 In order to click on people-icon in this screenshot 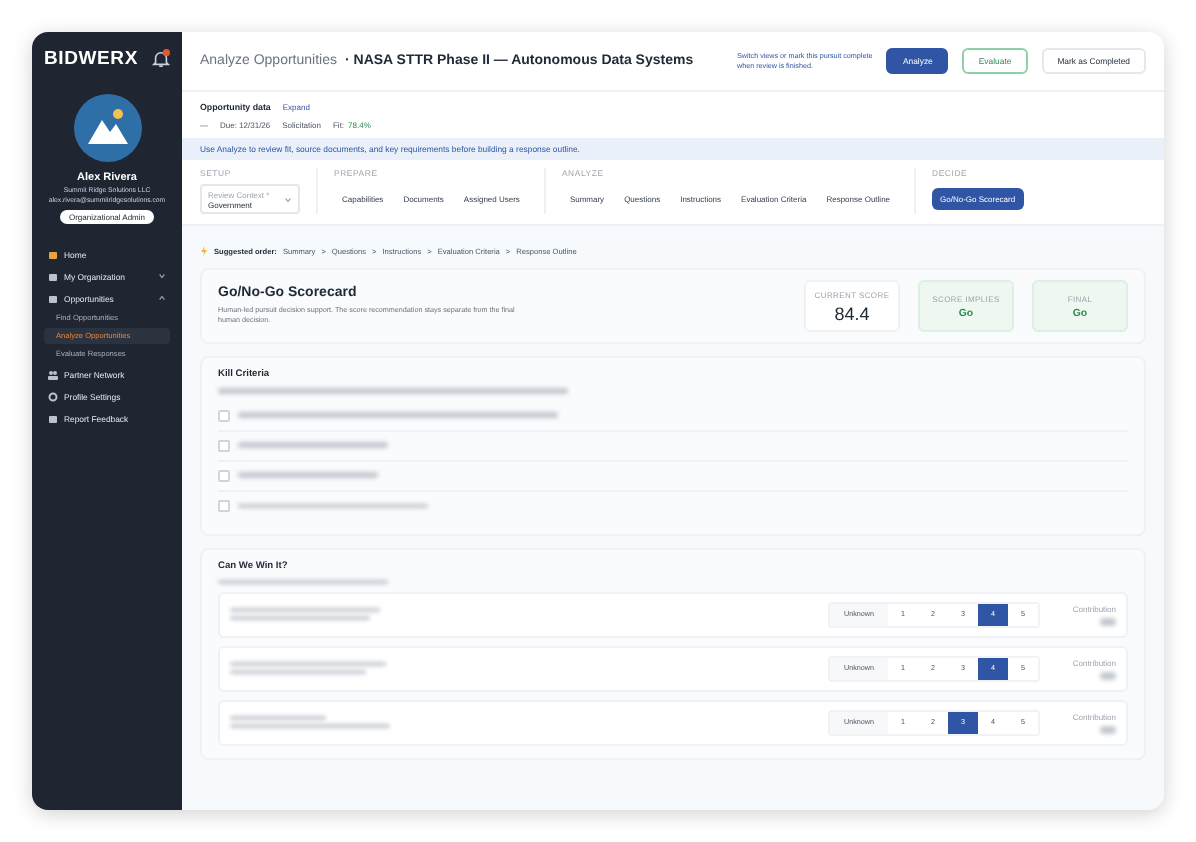, I will do `click(53, 374)`.